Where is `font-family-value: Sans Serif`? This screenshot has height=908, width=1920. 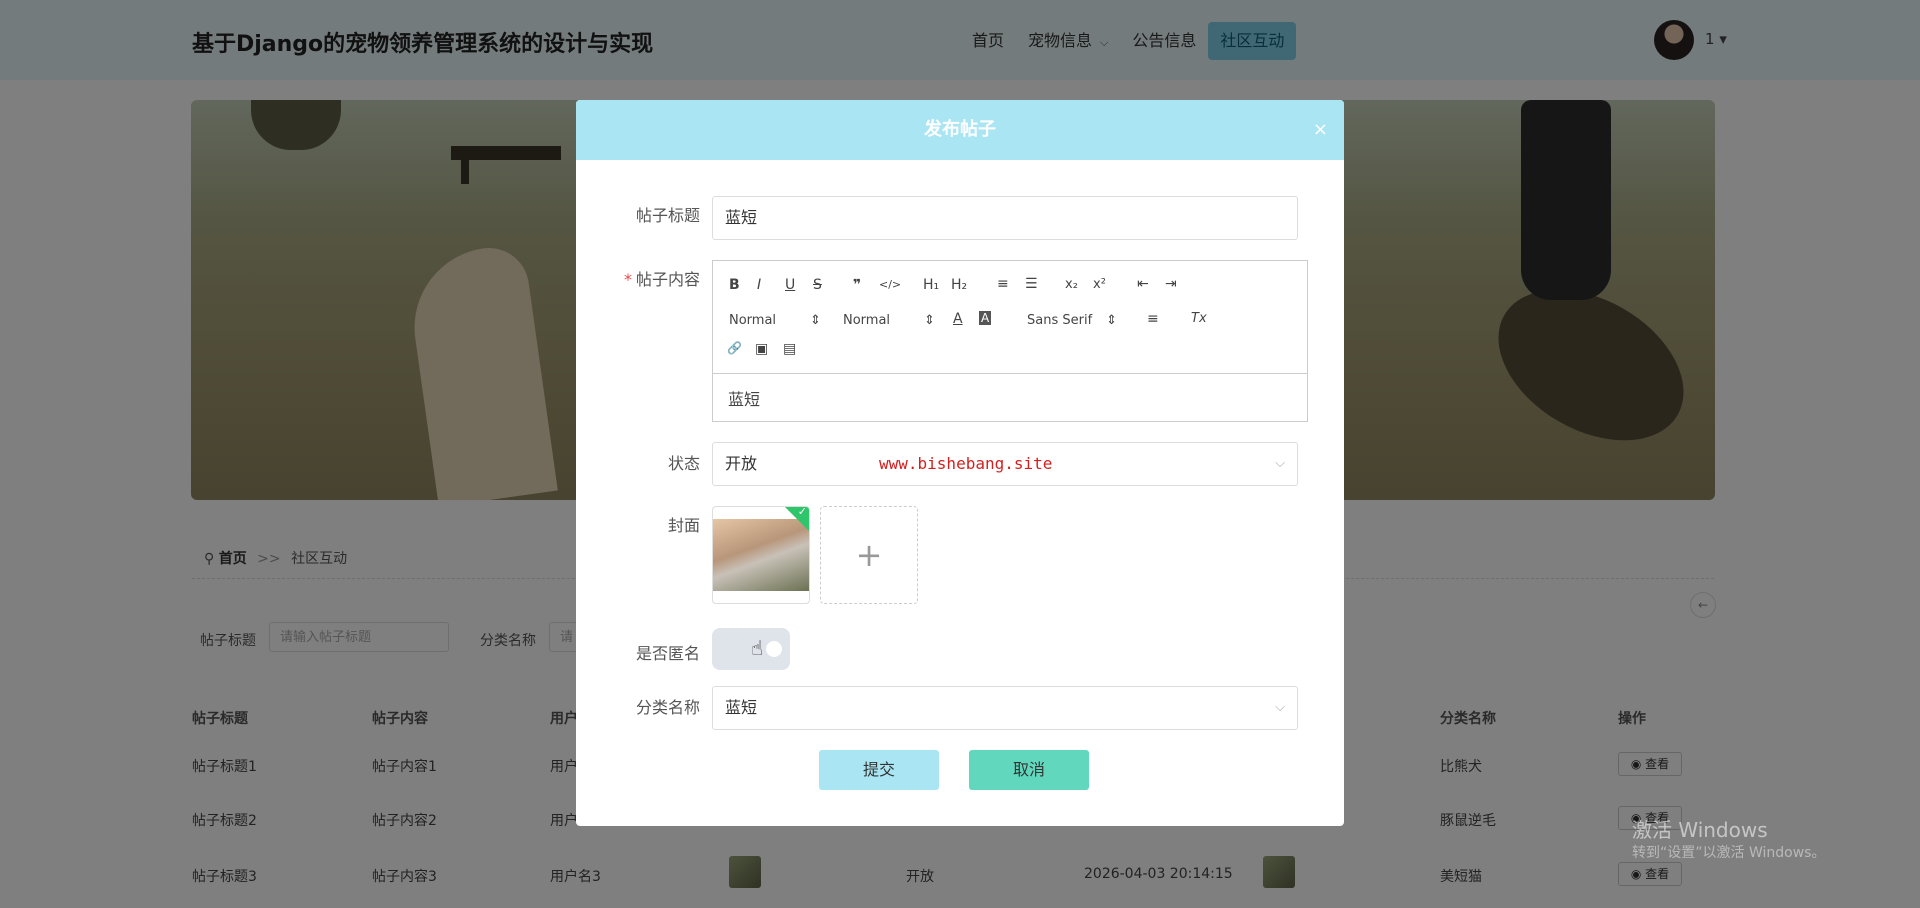 font-family-value: Sans Serif is located at coordinates (1060, 320).